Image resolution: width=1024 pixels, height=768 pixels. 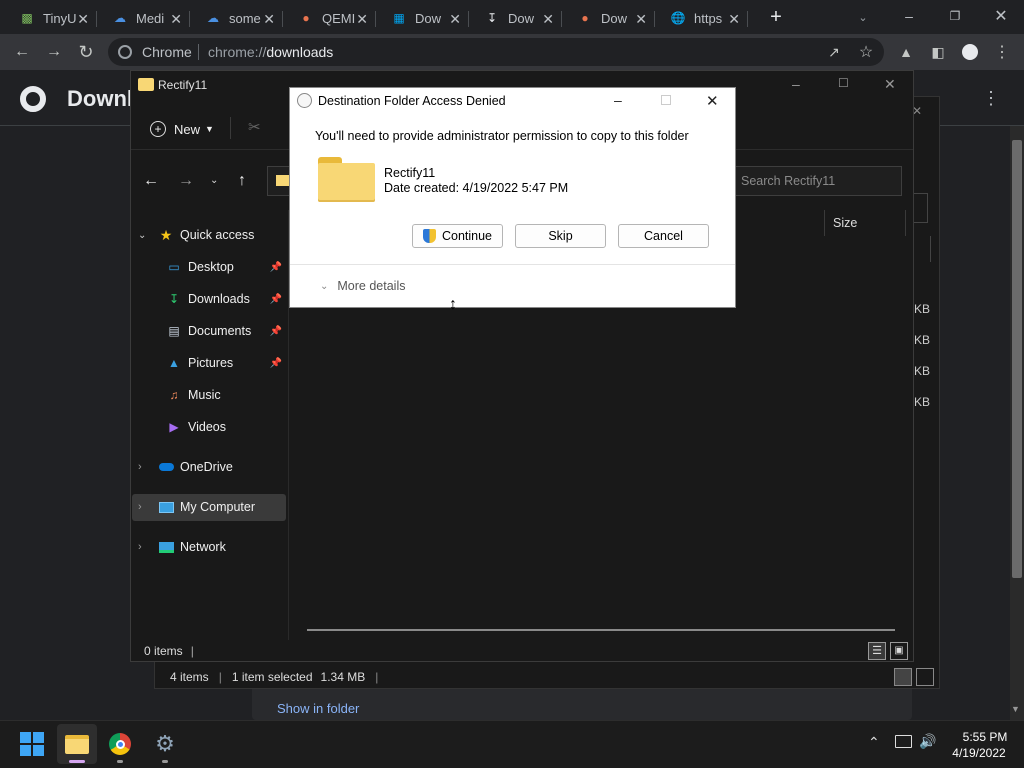 I want to click on extensions-icon: ▲, so click(x=906, y=52).